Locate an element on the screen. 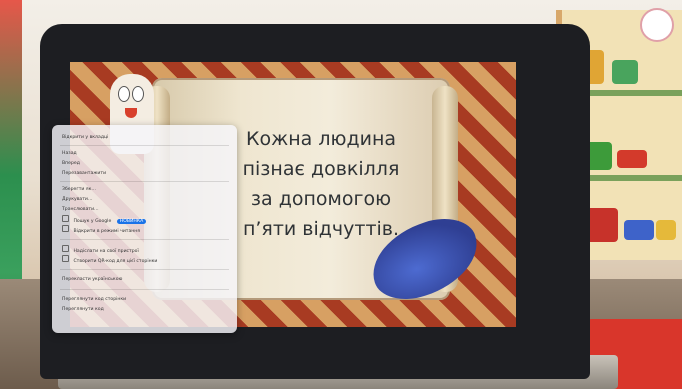 The width and height of the screenshot is (682, 389). menu-item-label: Відкрити в режимі читання is located at coordinates (107, 231).